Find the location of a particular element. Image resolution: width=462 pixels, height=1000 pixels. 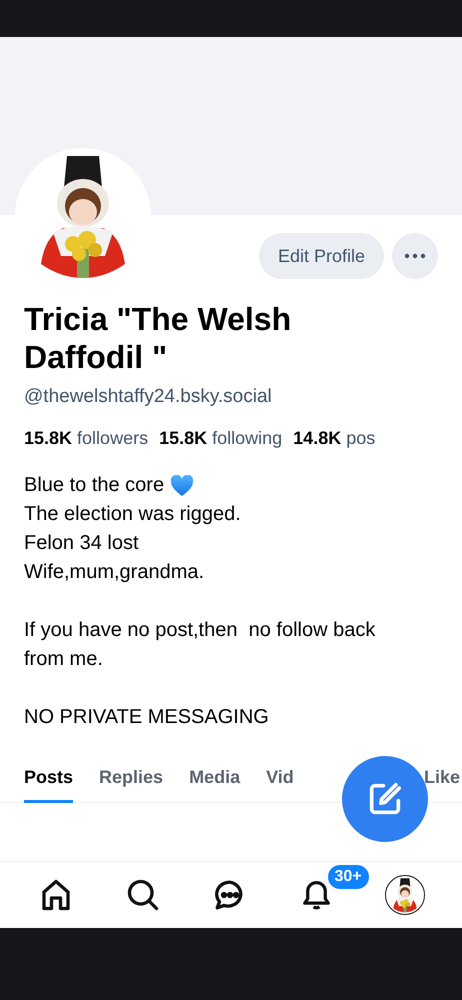

bio-text: Blue to the core is located at coordinates (94, 485).